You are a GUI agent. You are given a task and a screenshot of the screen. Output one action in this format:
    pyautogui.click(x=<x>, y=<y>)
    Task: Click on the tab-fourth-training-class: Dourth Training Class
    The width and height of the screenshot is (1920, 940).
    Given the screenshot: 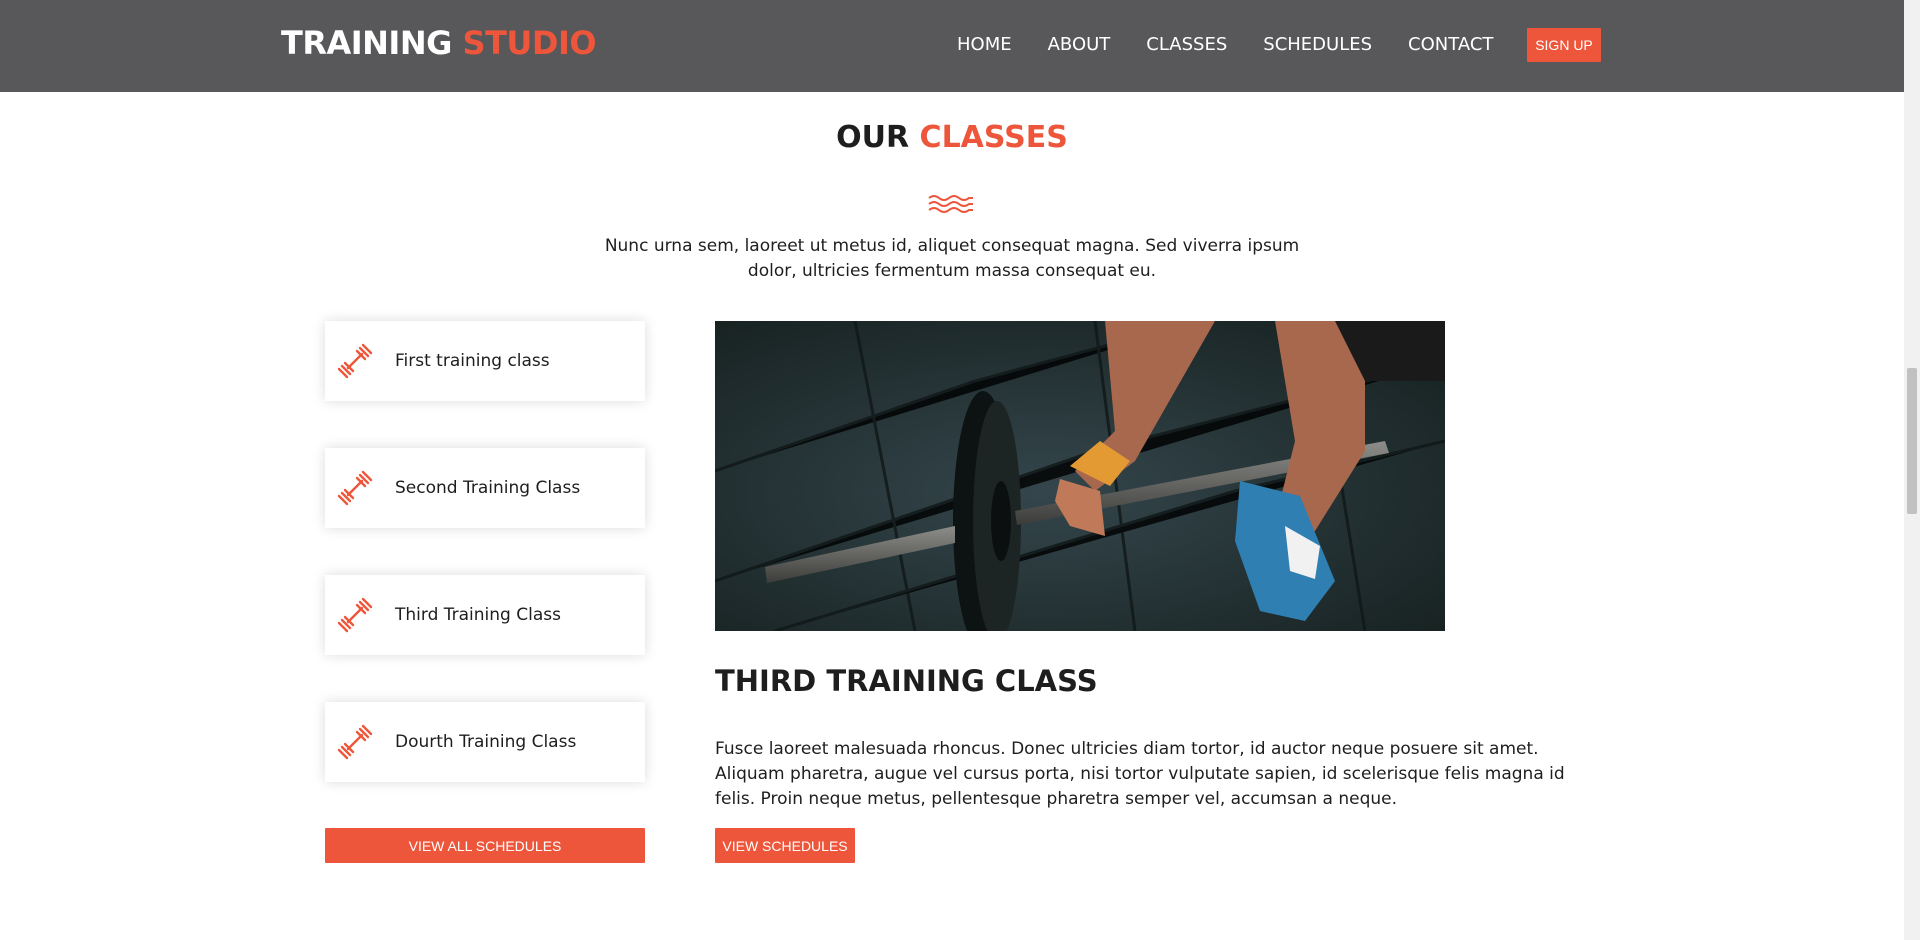 What is the action you would take?
    pyautogui.click(x=485, y=742)
    